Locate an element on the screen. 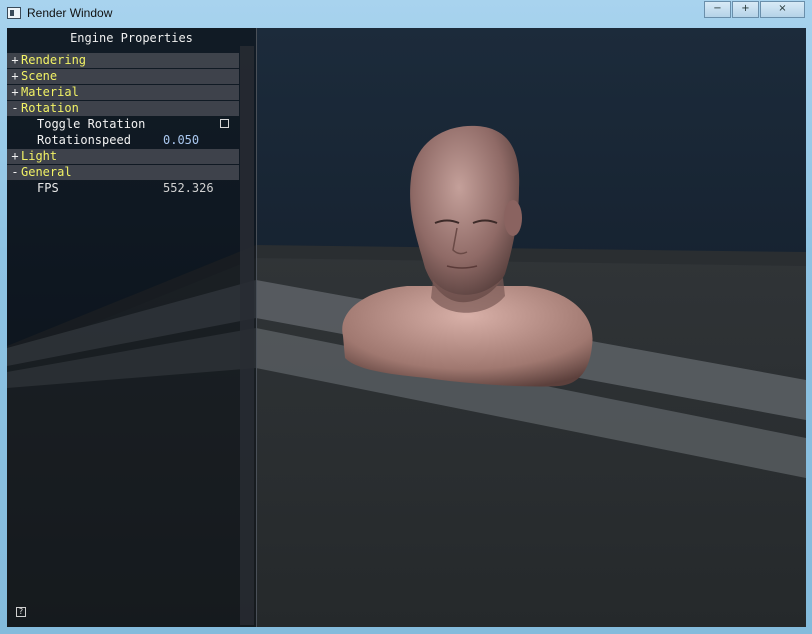 This screenshot has height=634, width=812. property-label: Rotationspeed is located at coordinates (84, 140).